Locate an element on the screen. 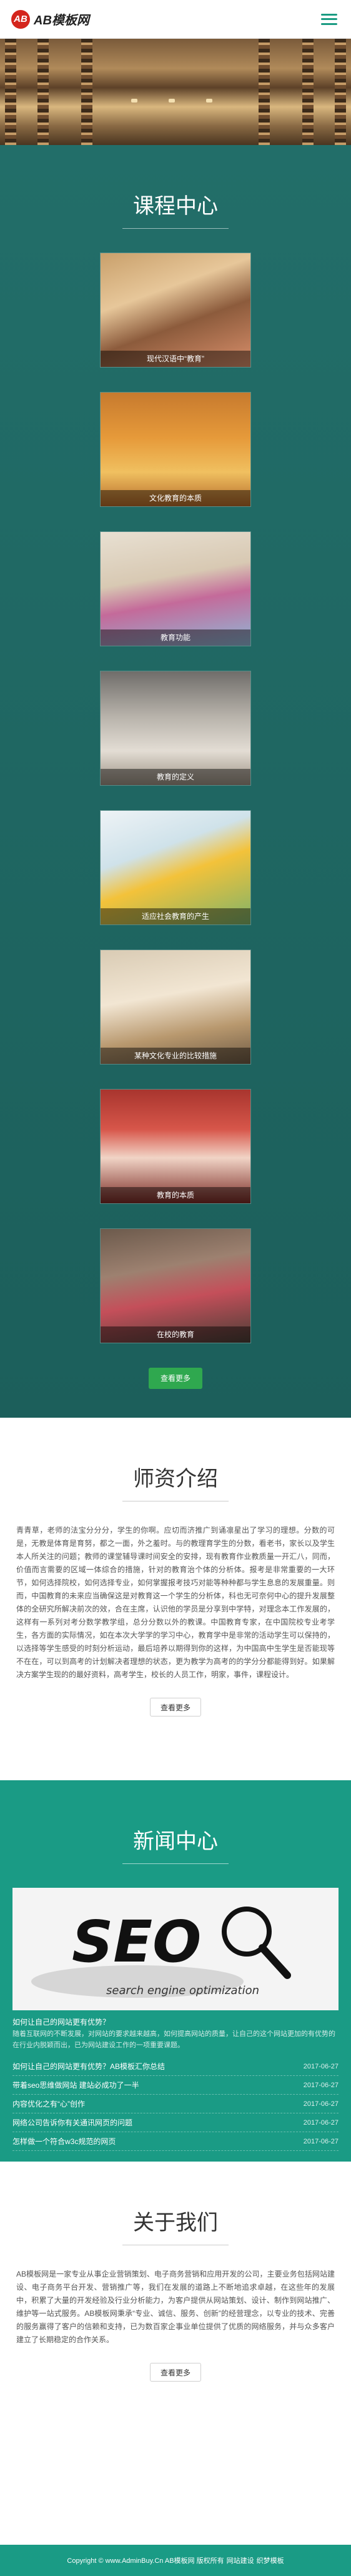  course-label: 文化教育的本质 is located at coordinates (175, 498).